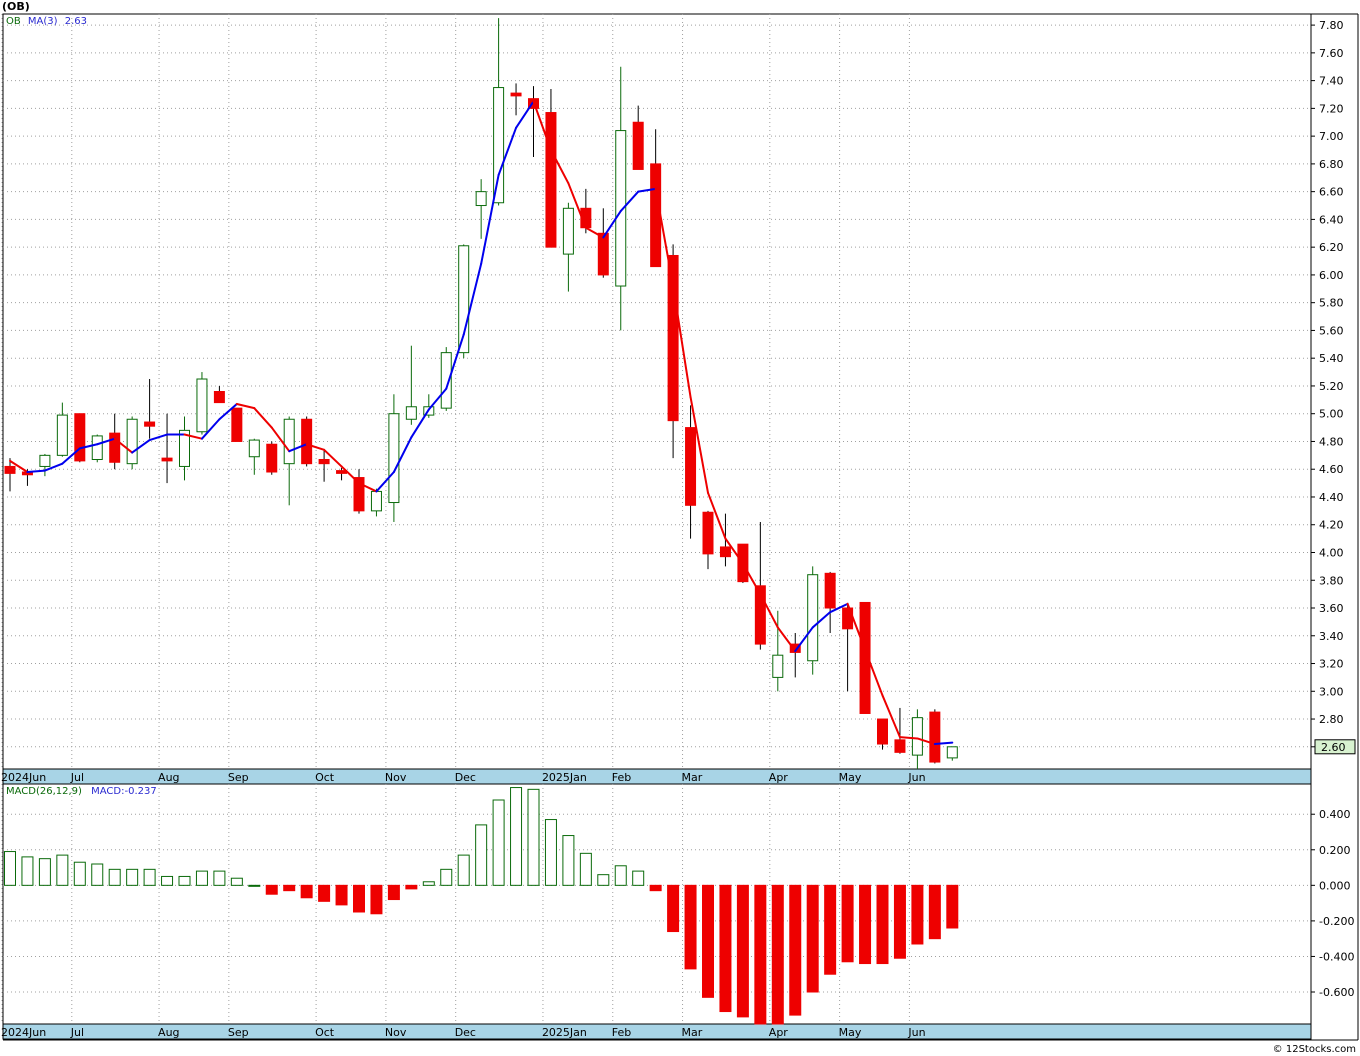 The image size is (1360, 1056). What do you see at coordinates (1331, 608) in the screenshot?
I see `price-tick-label: 3.60` at bounding box center [1331, 608].